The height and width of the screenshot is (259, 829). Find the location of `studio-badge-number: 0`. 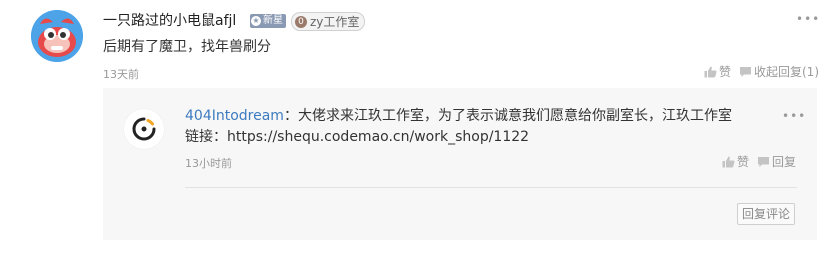

studio-badge-number: 0 is located at coordinates (301, 21).